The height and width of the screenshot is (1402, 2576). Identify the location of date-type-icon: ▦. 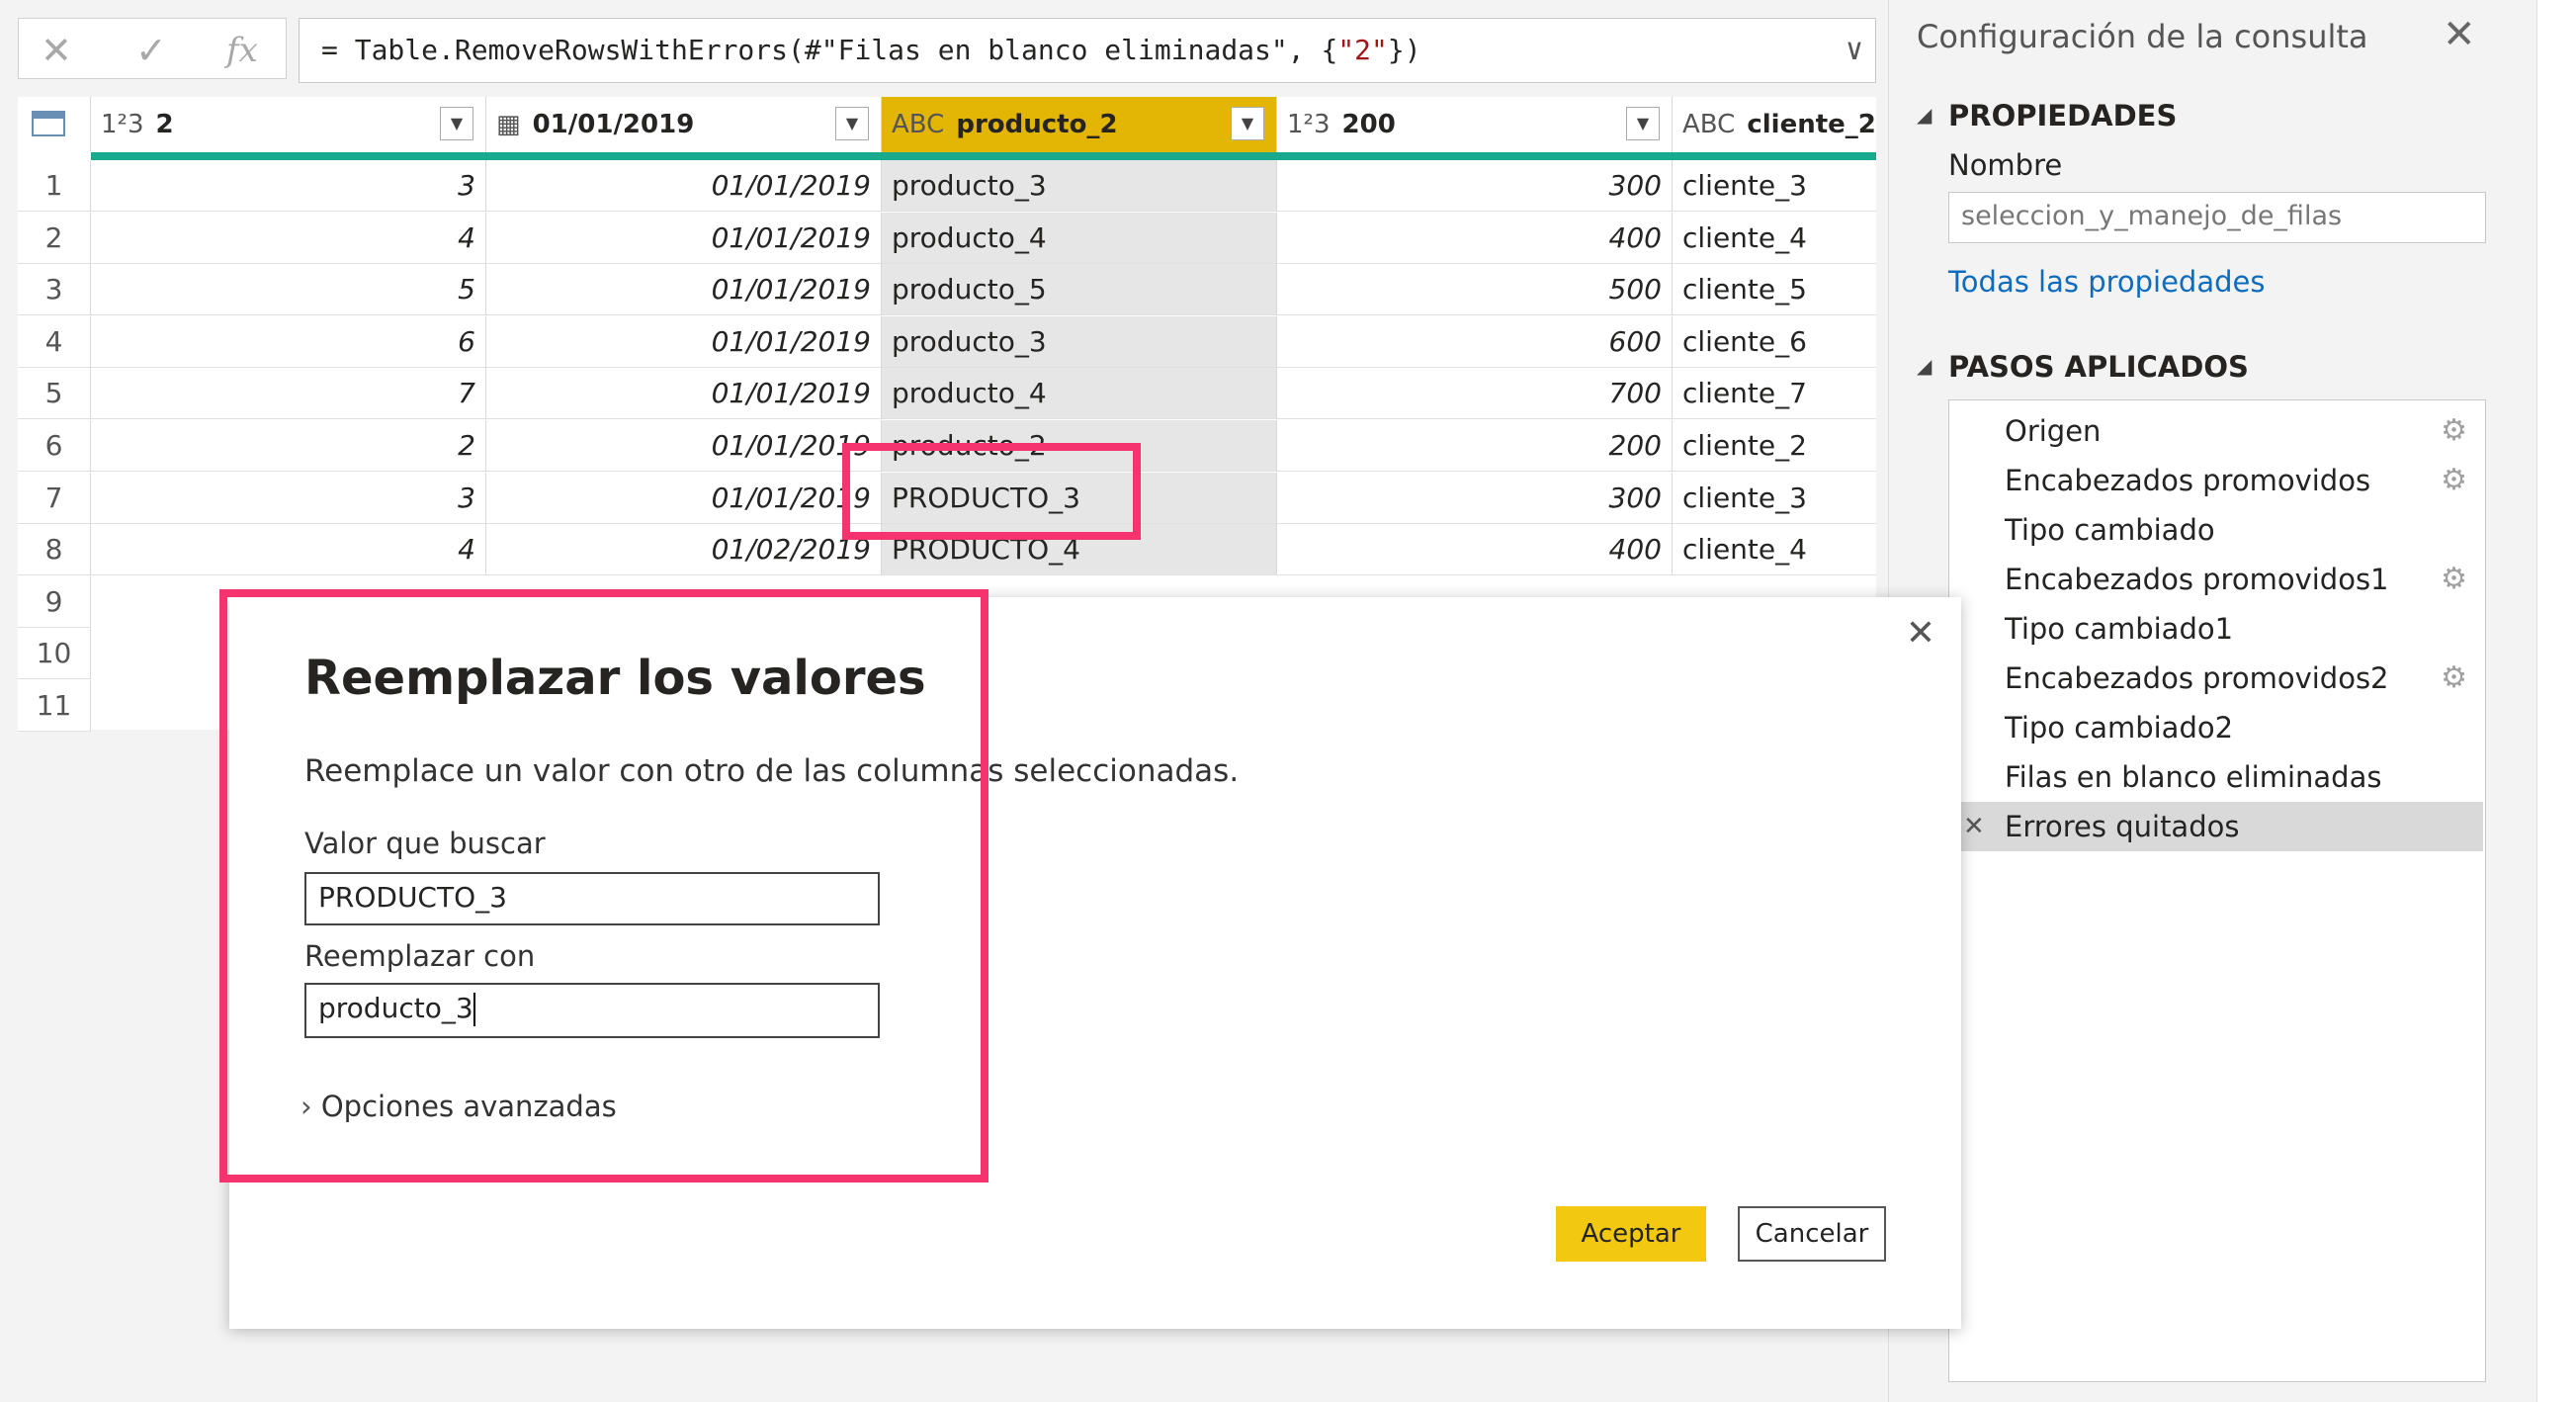
(508, 125).